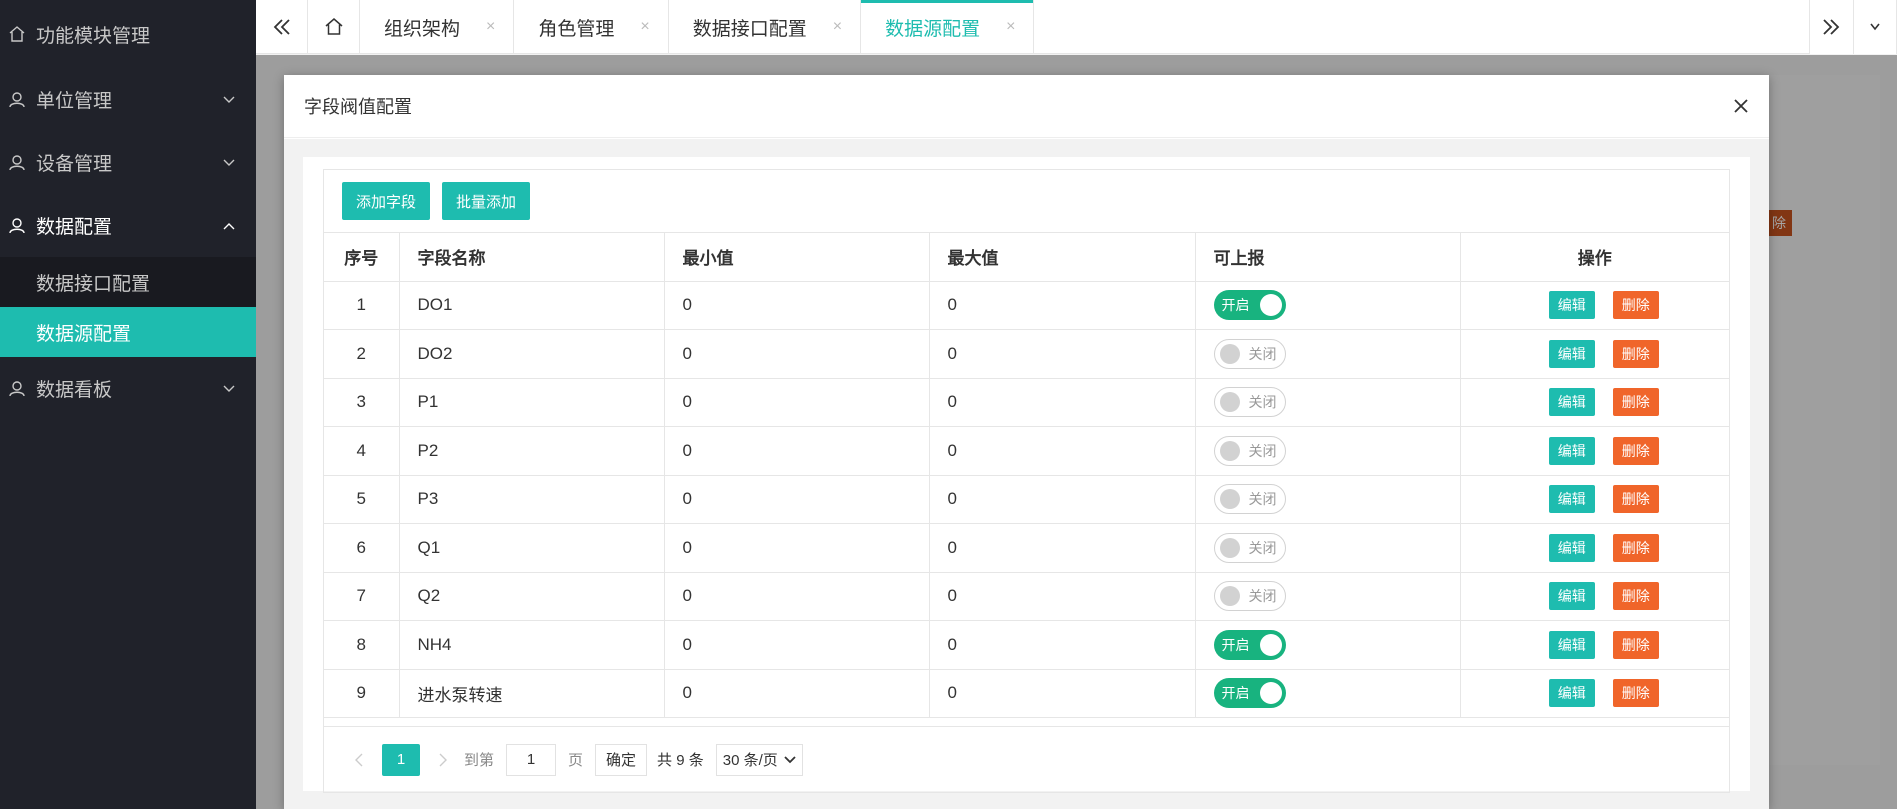  I want to click on tab-bar-right-controls, so click(1853, 27).